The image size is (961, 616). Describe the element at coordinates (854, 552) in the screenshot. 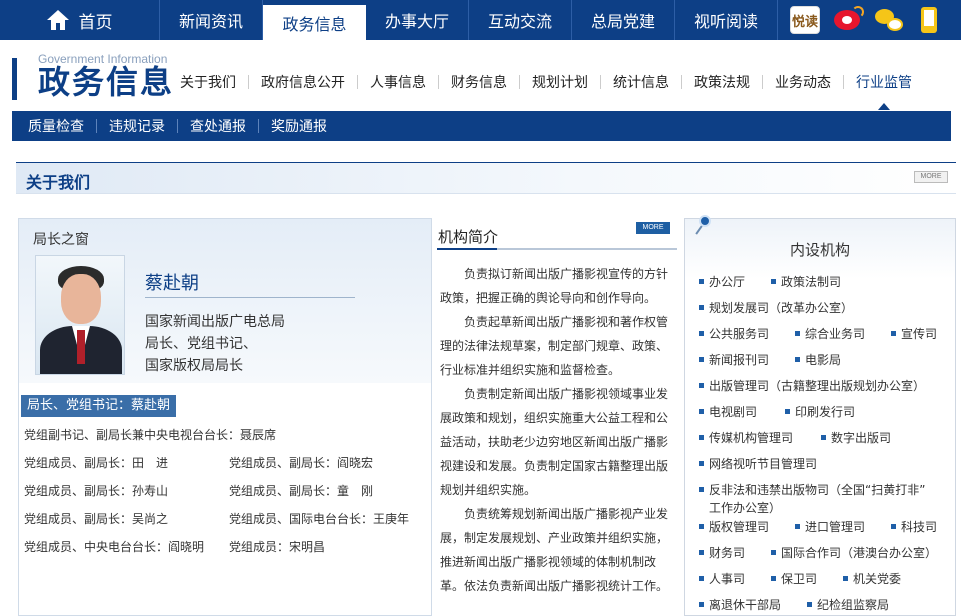

I see `dept-link: 国际合作司（港澳台办公室）` at that location.